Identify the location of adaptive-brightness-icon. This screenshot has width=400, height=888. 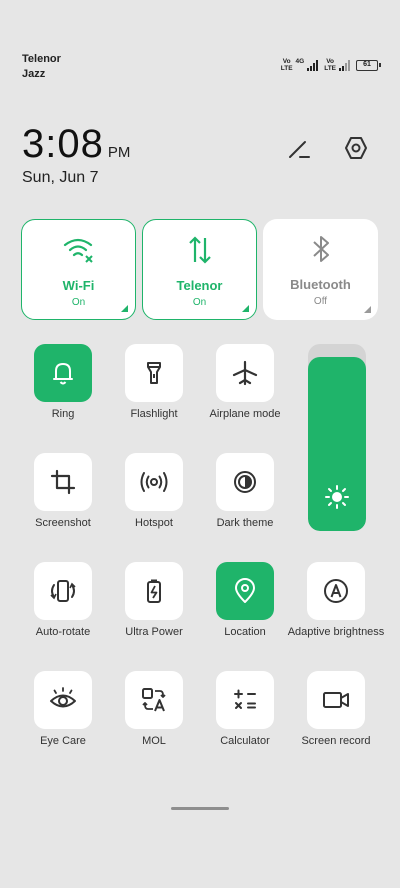
(336, 591).